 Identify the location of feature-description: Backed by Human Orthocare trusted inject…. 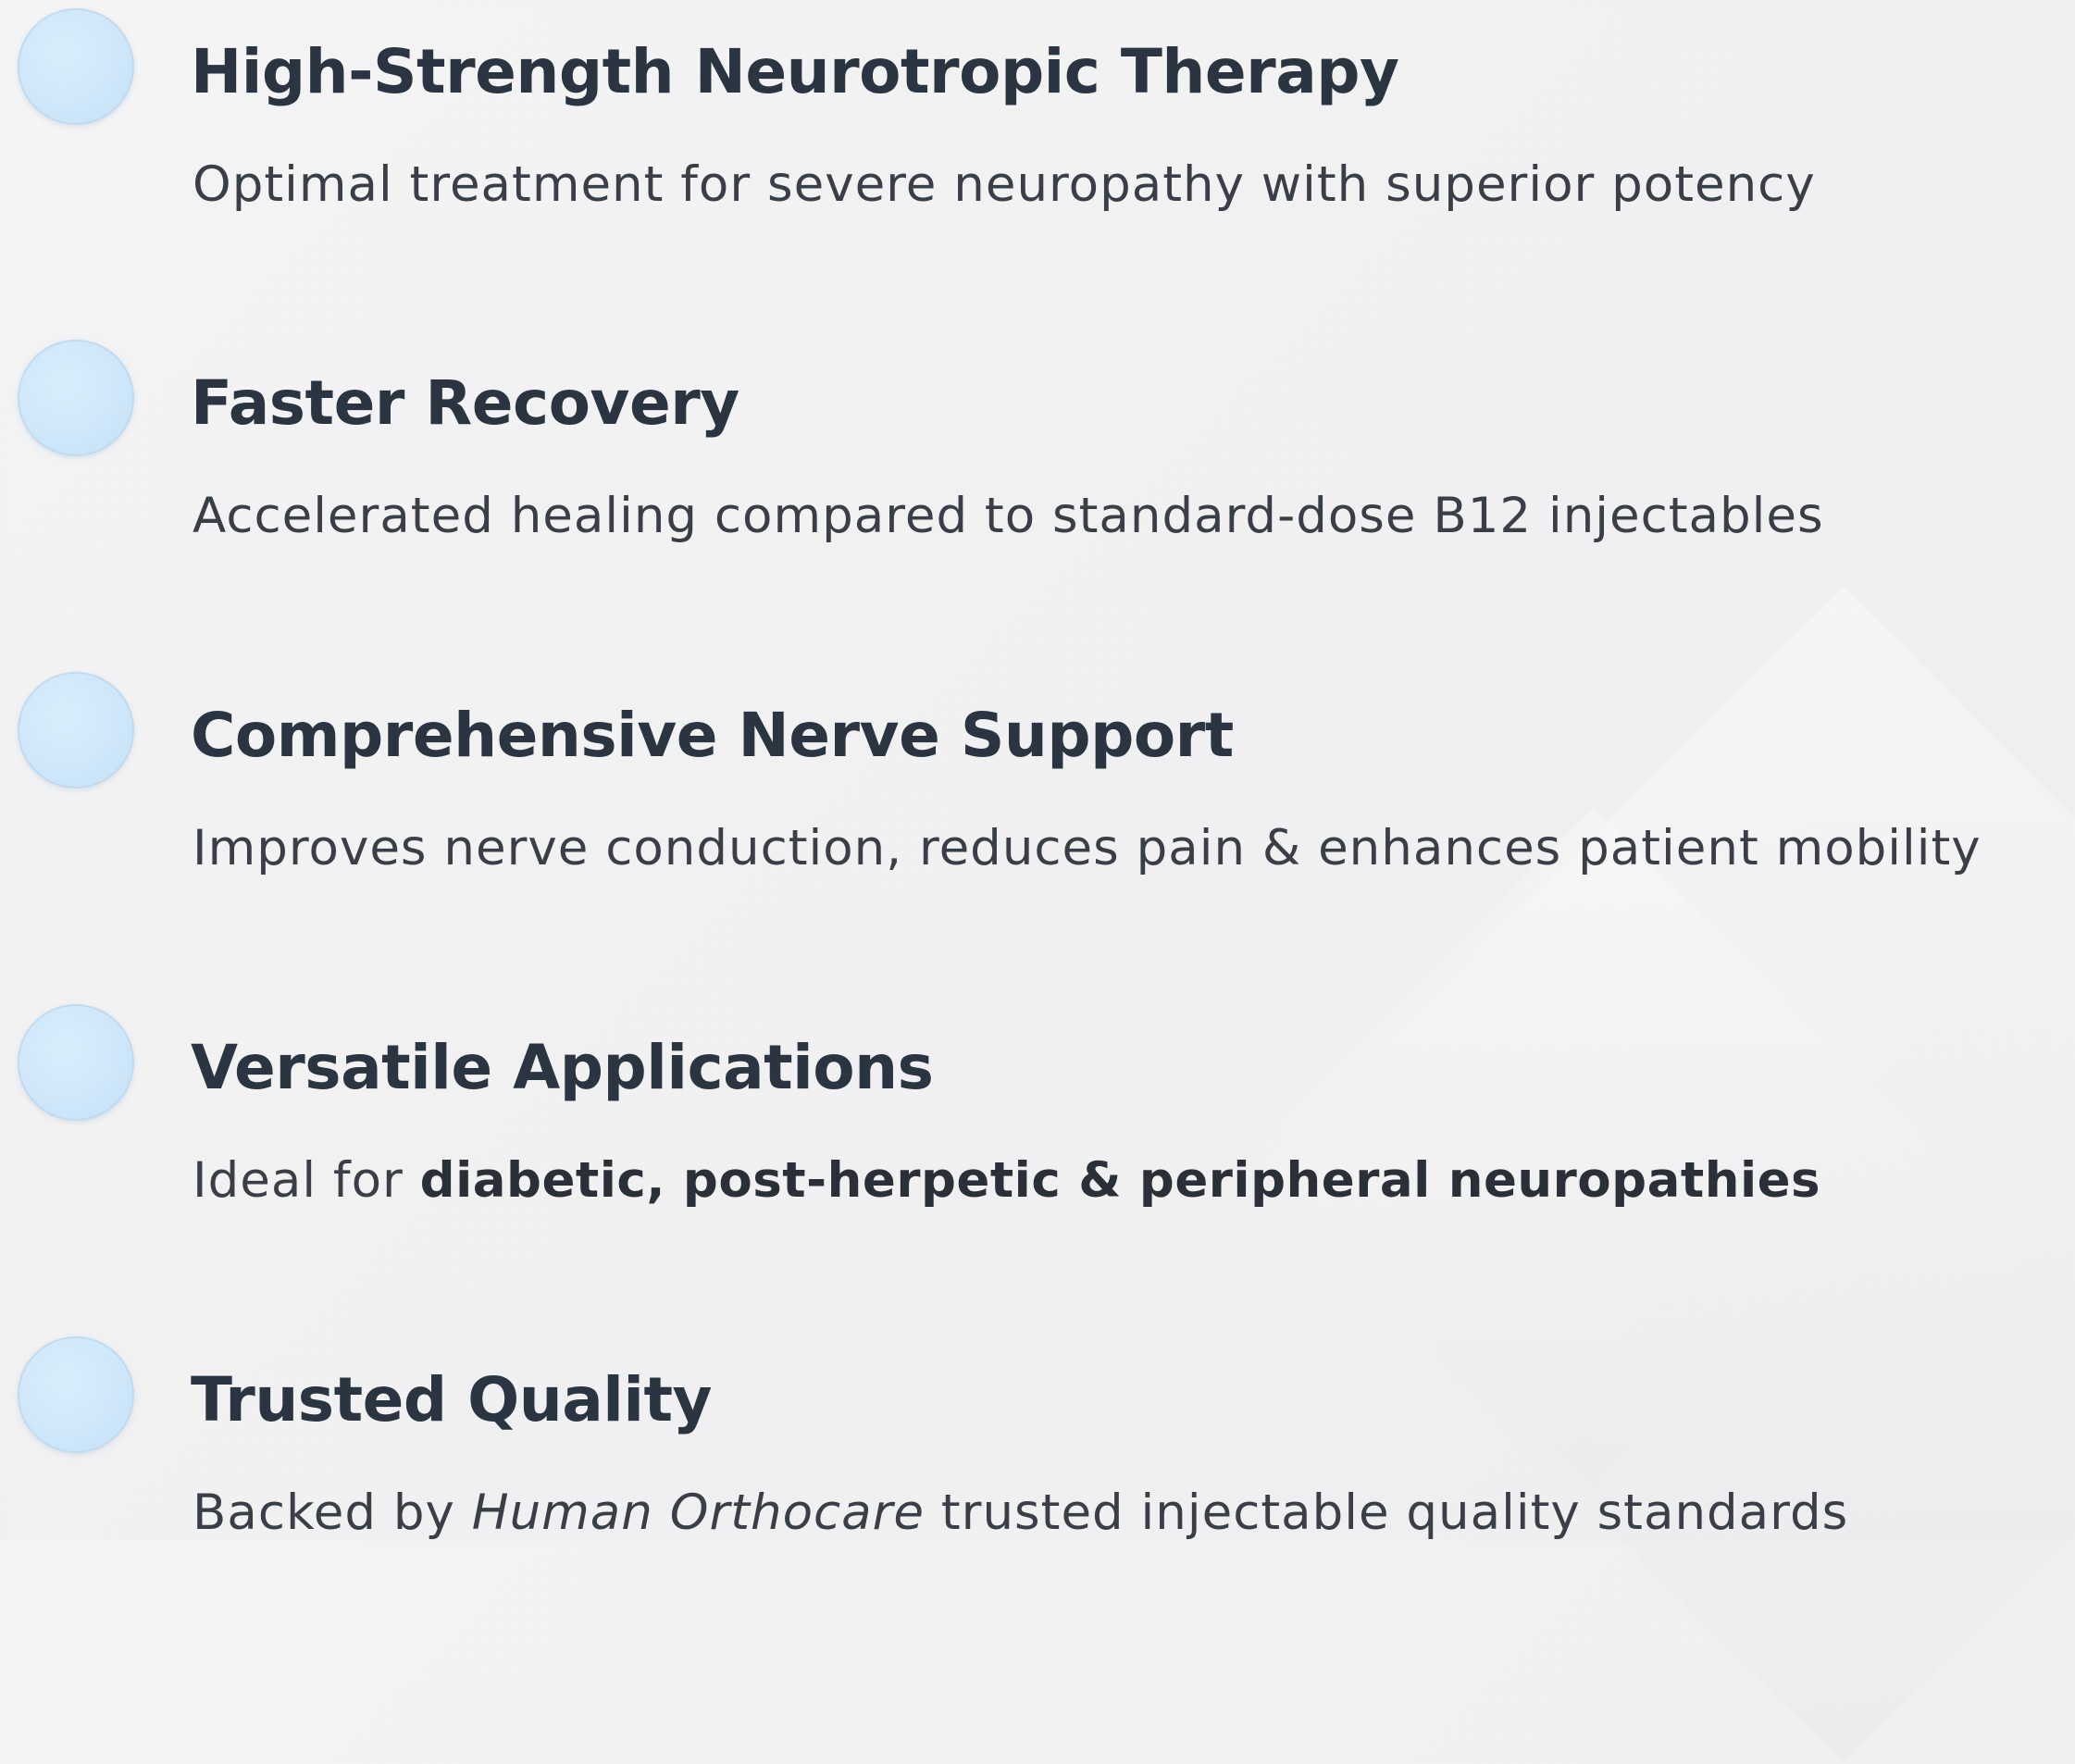
(1020, 1513).